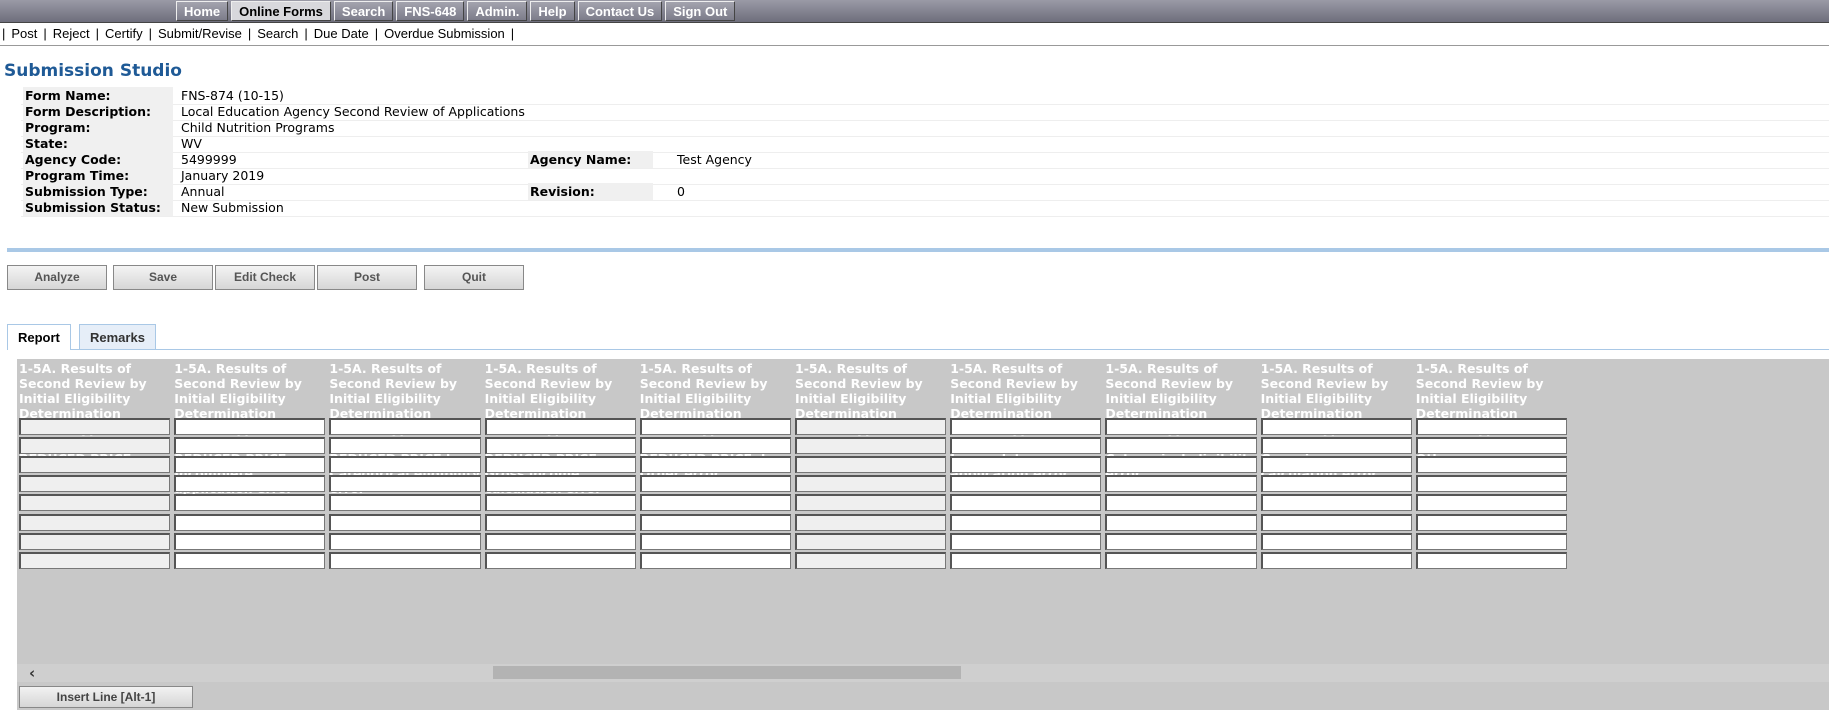 This screenshot has width=1829, height=710. I want to click on nav-search: Search, so click(363, 11).